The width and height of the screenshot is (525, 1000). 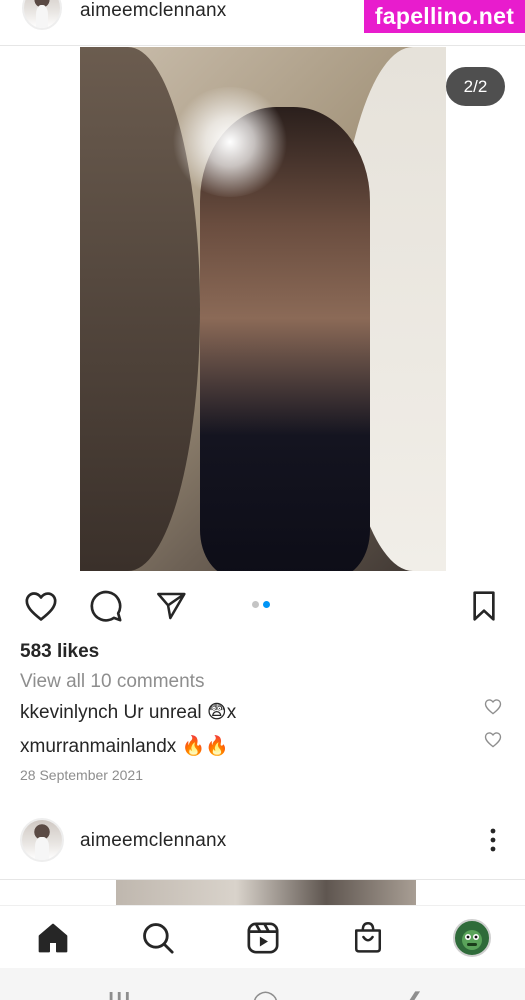 I want to click on heart-icon, so click(x=41, y=606).